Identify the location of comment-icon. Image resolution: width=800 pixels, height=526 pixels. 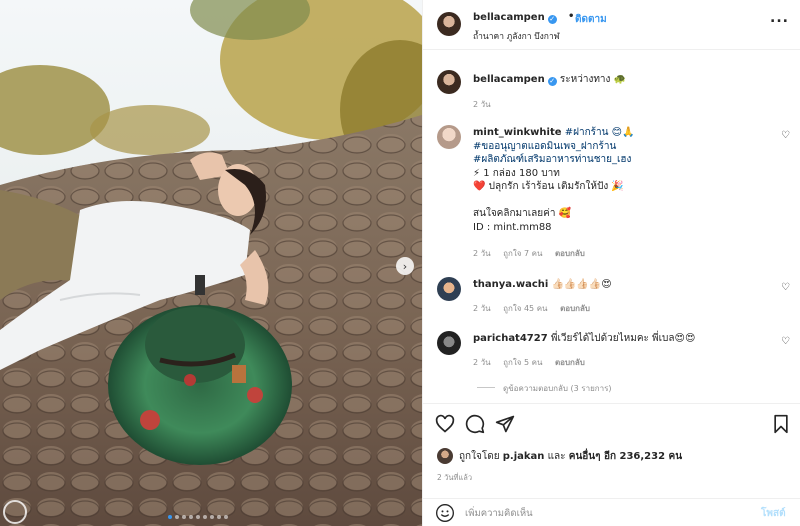
(475, 424).